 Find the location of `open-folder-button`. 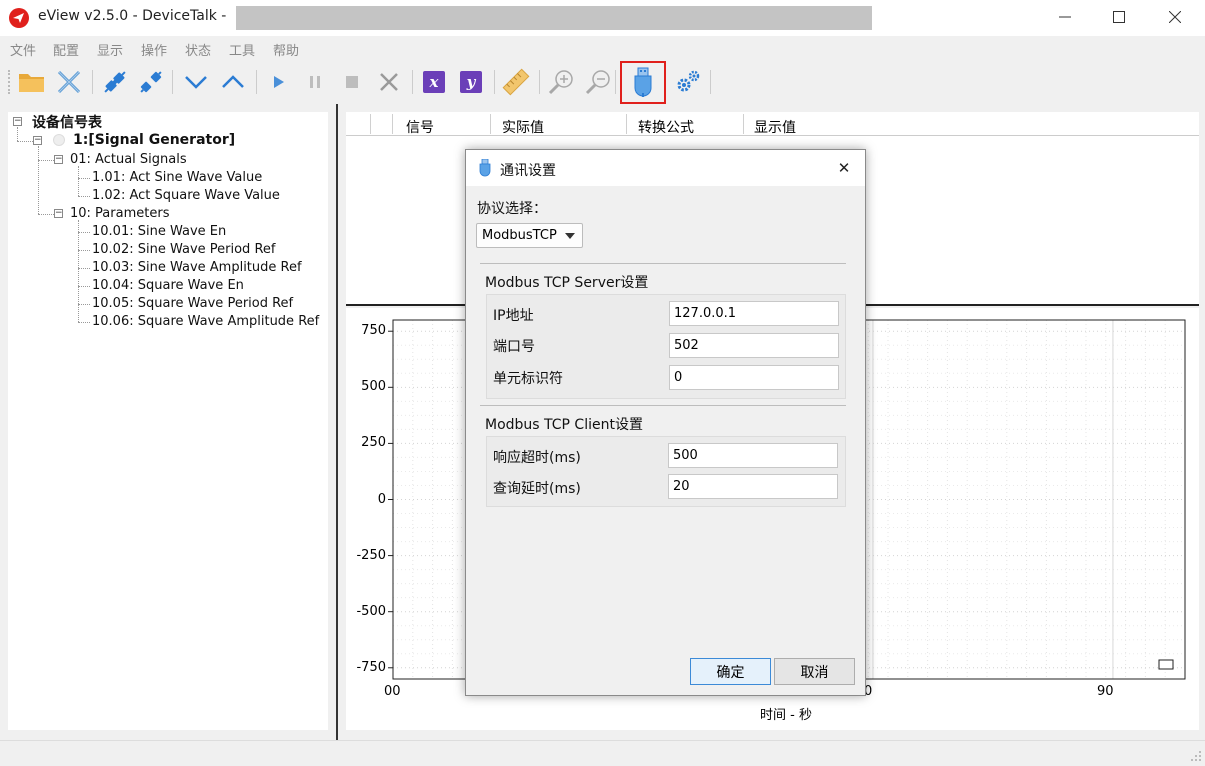

open-folder-button is located at coordinates (32, 82).